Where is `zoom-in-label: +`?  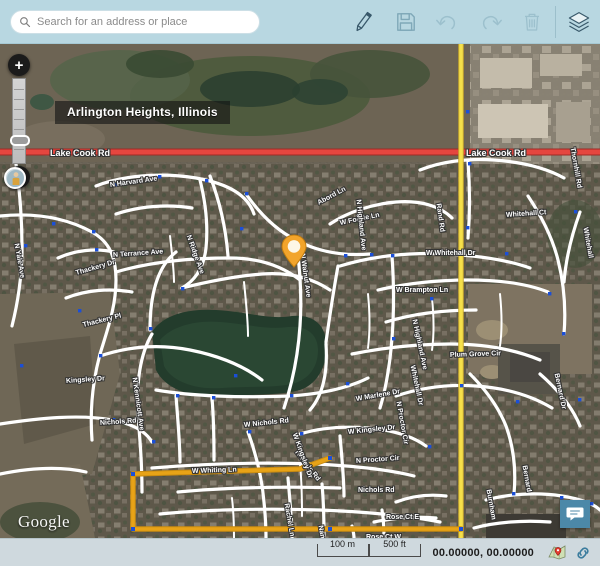 zoom-in-label: + is located at coordinates (19, 65).